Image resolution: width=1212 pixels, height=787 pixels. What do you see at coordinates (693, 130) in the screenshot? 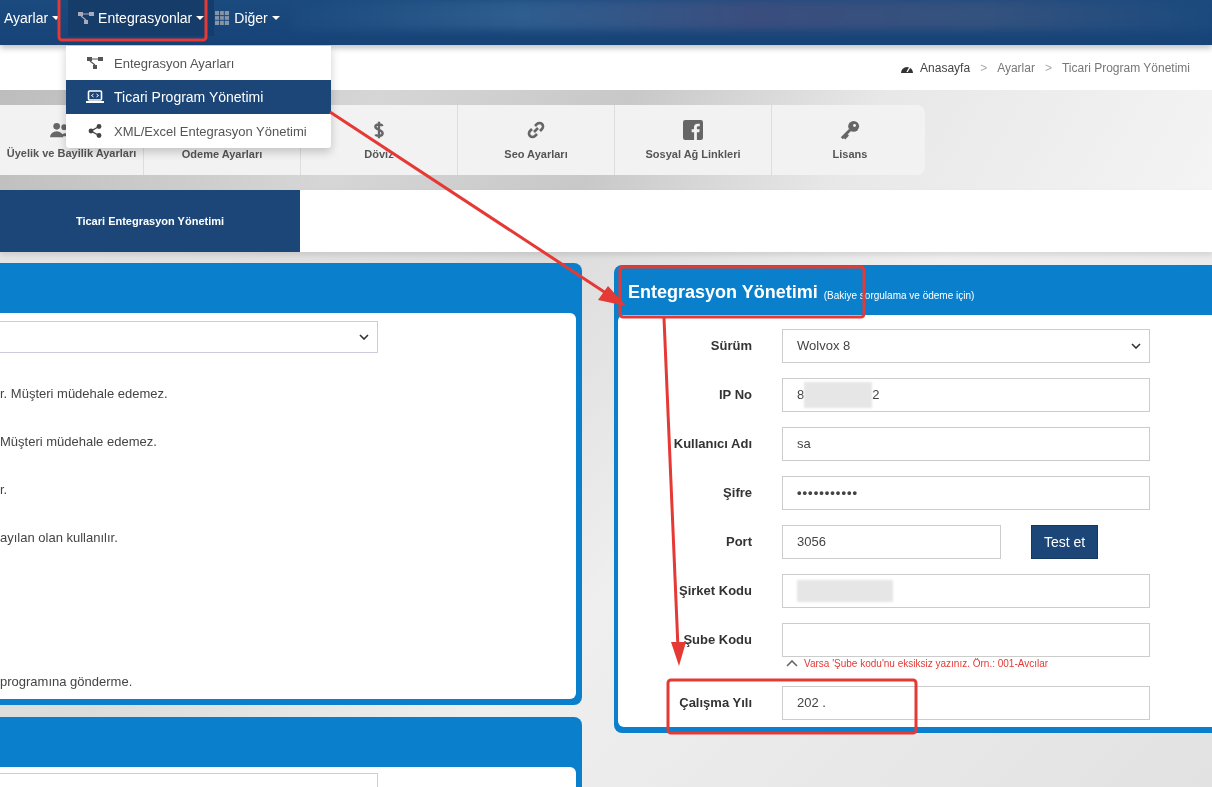
I see `facebook-icon` at bounding box center [693, 130].